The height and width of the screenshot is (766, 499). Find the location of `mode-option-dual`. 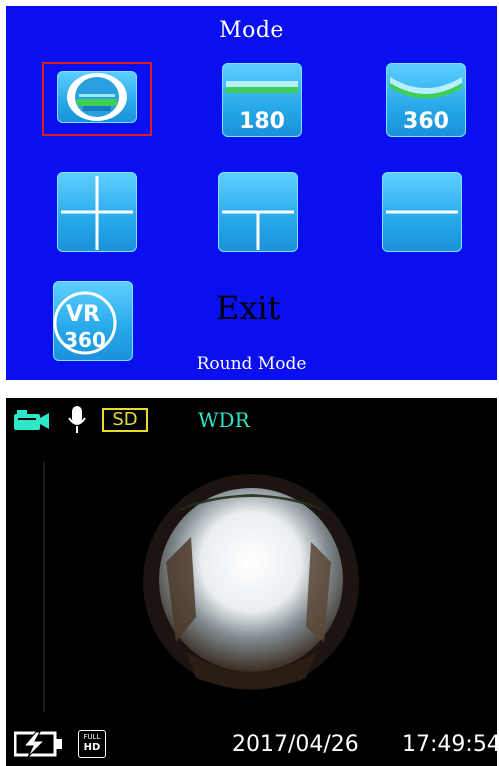

mode-option-dual is located at coordinates (422, 212).